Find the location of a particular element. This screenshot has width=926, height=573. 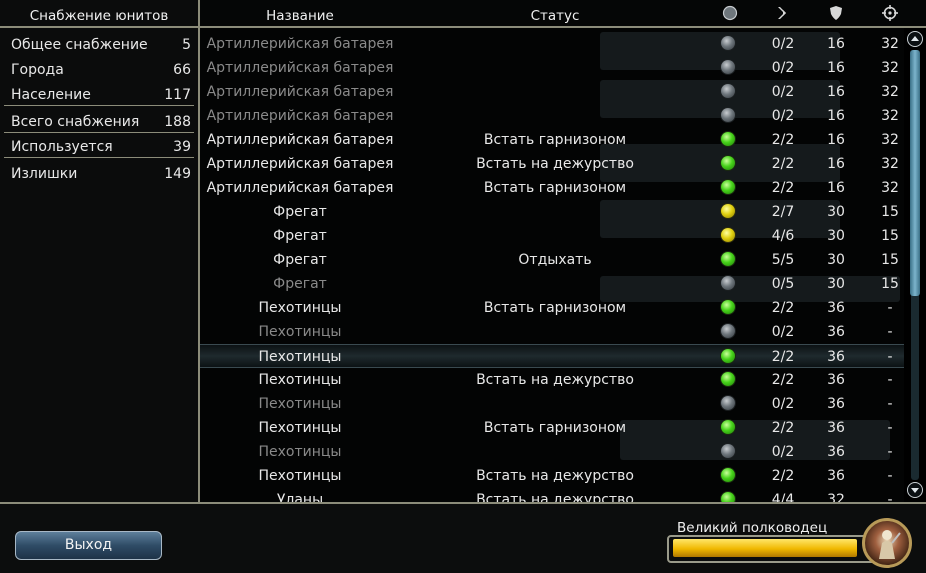

supply-stat-value: 188 is located at coordinates (177, 122).